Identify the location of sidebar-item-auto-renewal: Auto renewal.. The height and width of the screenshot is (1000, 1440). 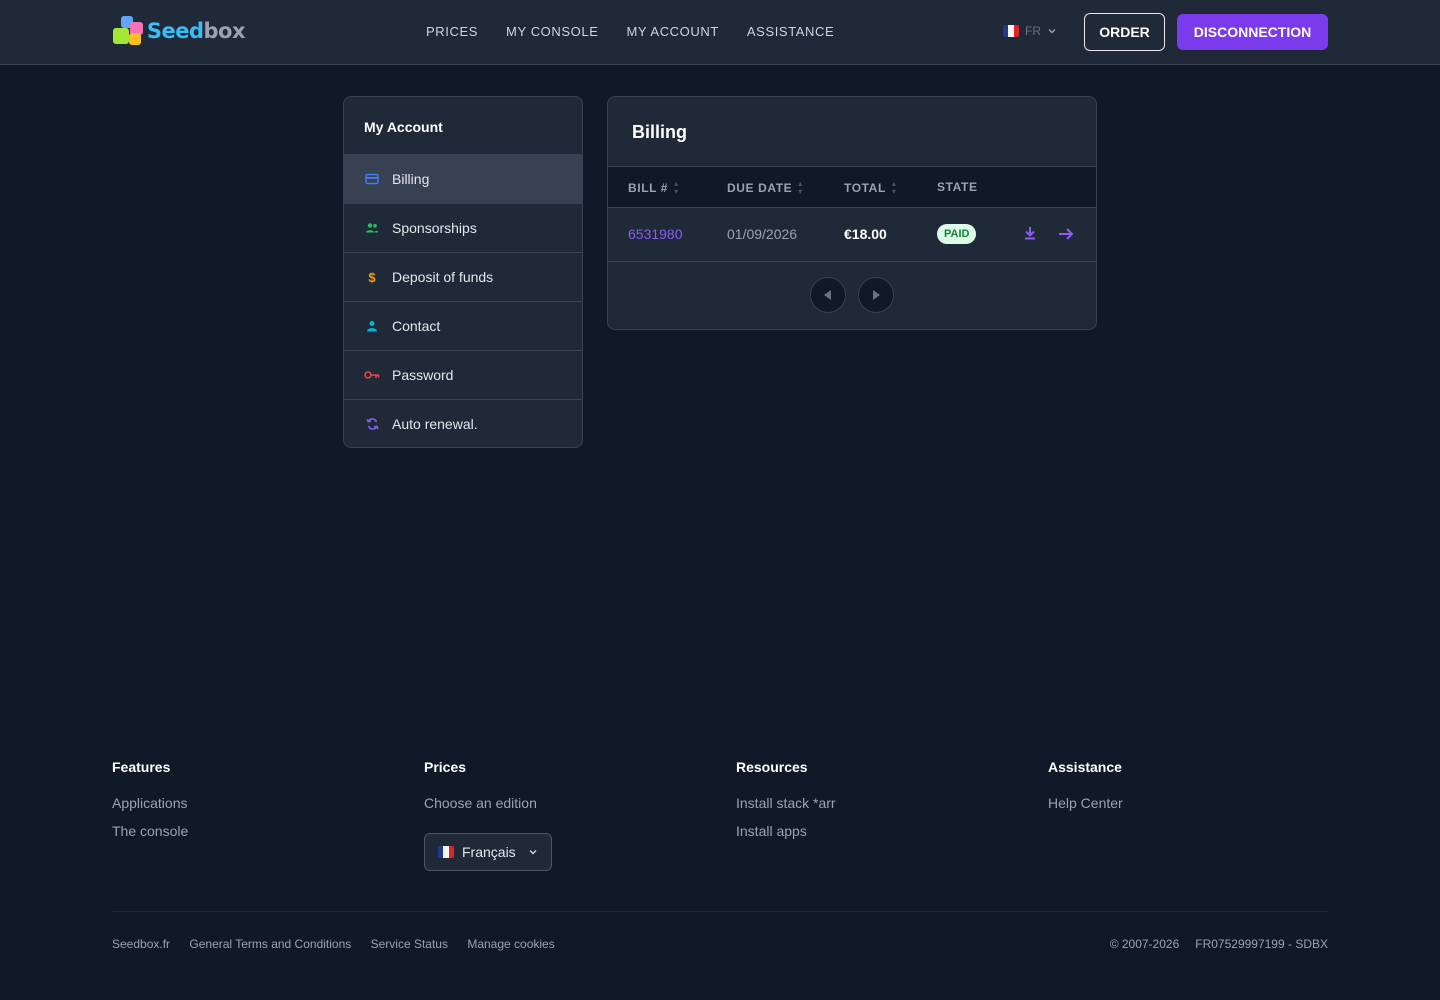
(463, 423).